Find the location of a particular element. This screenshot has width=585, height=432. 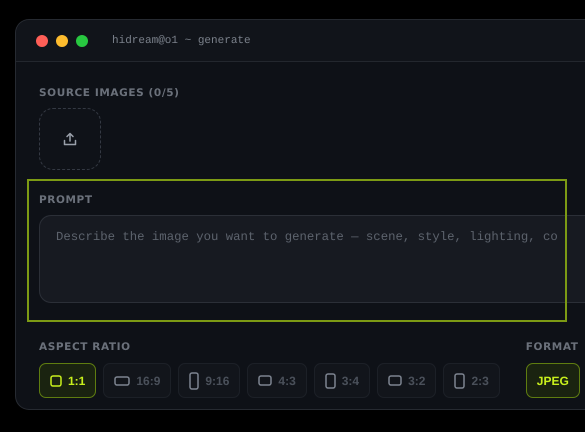

section-label: ASPECT RATIO is located at coordinates (85, 347).